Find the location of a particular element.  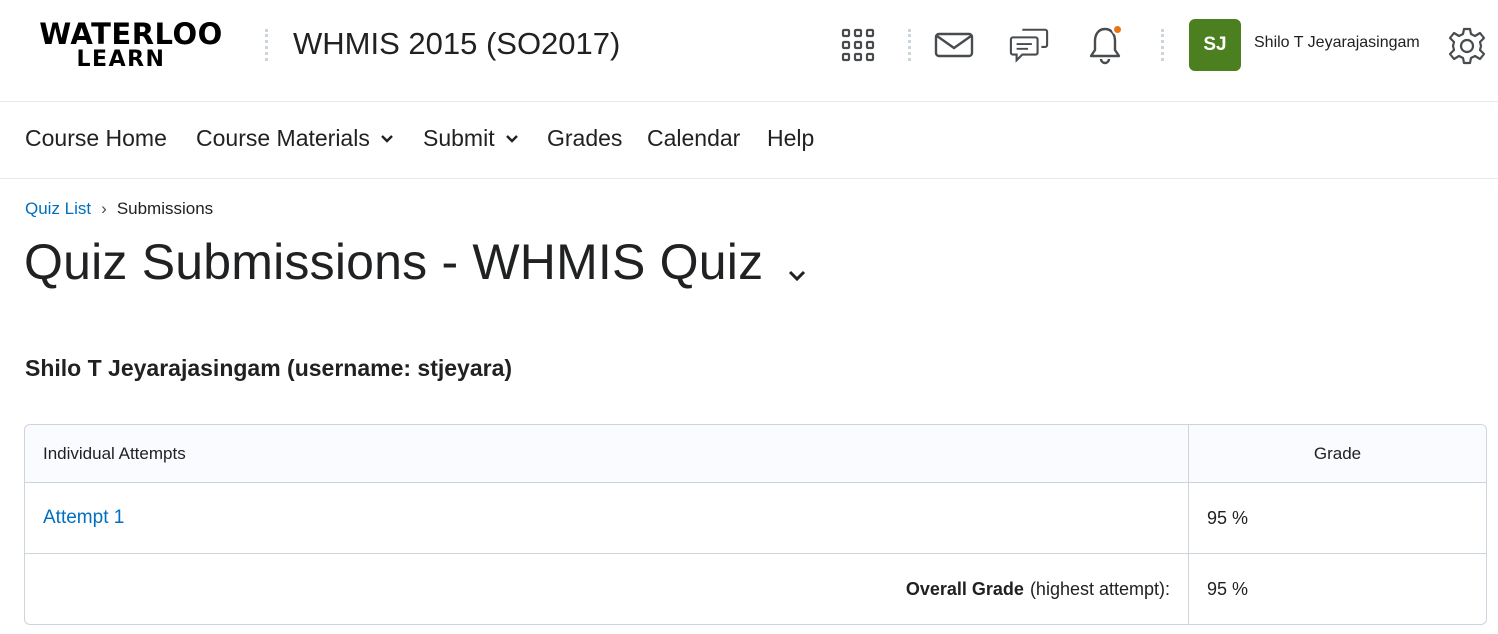

waffle-icon is located at coordinates (858, 45).